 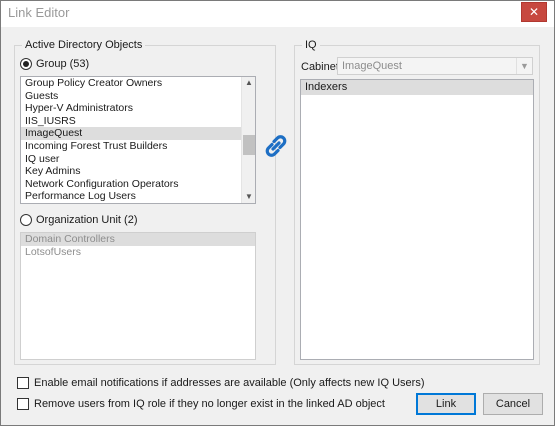 I want to click on group-list-item: IQ user, so click(x=138, y=159).